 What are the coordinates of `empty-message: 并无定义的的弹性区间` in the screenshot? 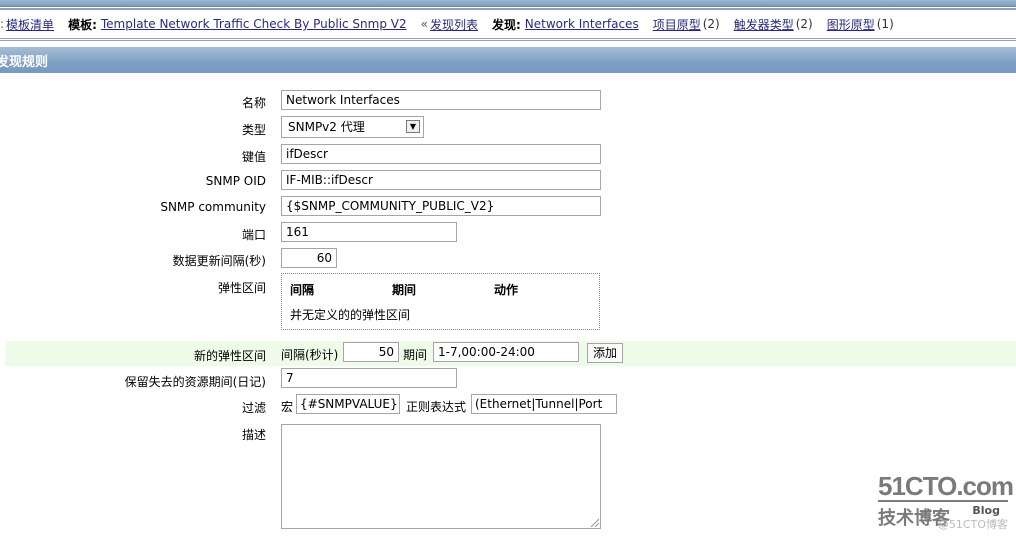 It's located at (350, 315).